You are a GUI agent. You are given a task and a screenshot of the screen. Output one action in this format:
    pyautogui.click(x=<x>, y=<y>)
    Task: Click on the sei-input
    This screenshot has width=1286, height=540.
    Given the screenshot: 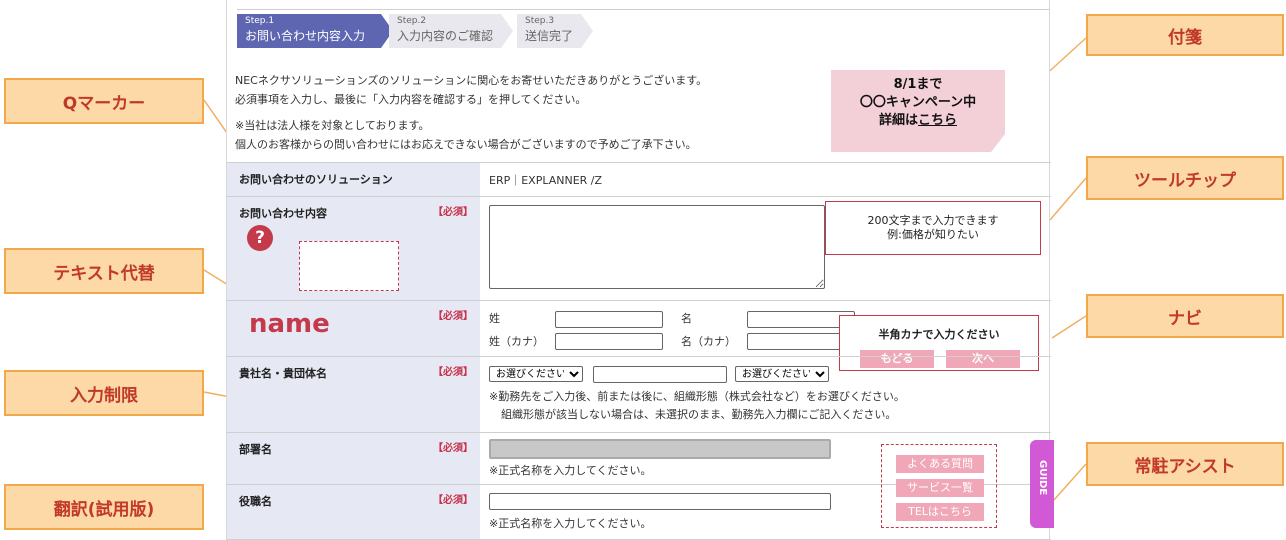 What is the action you would take?
    pyautogui.click(x=609, y=319)
    